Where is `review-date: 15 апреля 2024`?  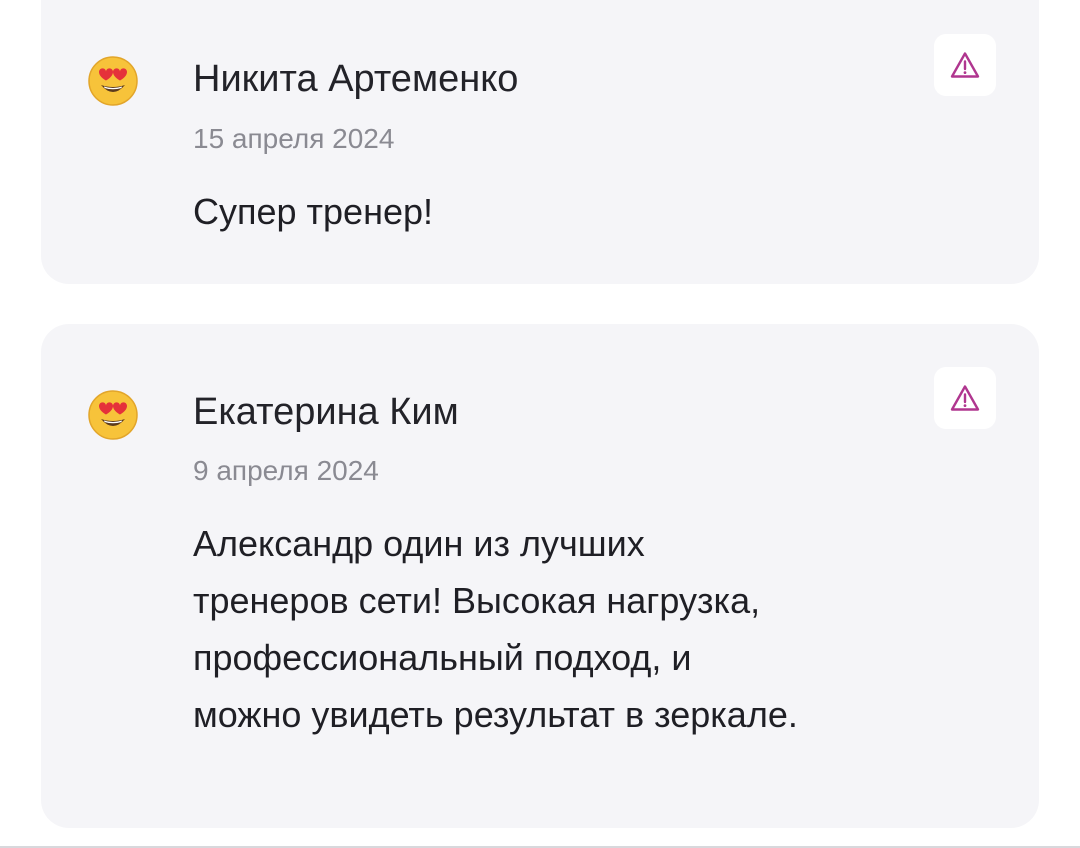
review-date: 15 апреля 2024 is located at coordinates (294, 138).